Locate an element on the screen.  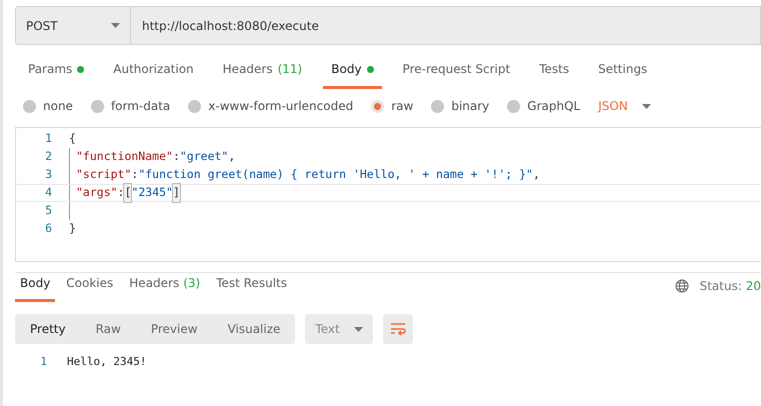
line-number: 4 is located at coordinates (48, 193).